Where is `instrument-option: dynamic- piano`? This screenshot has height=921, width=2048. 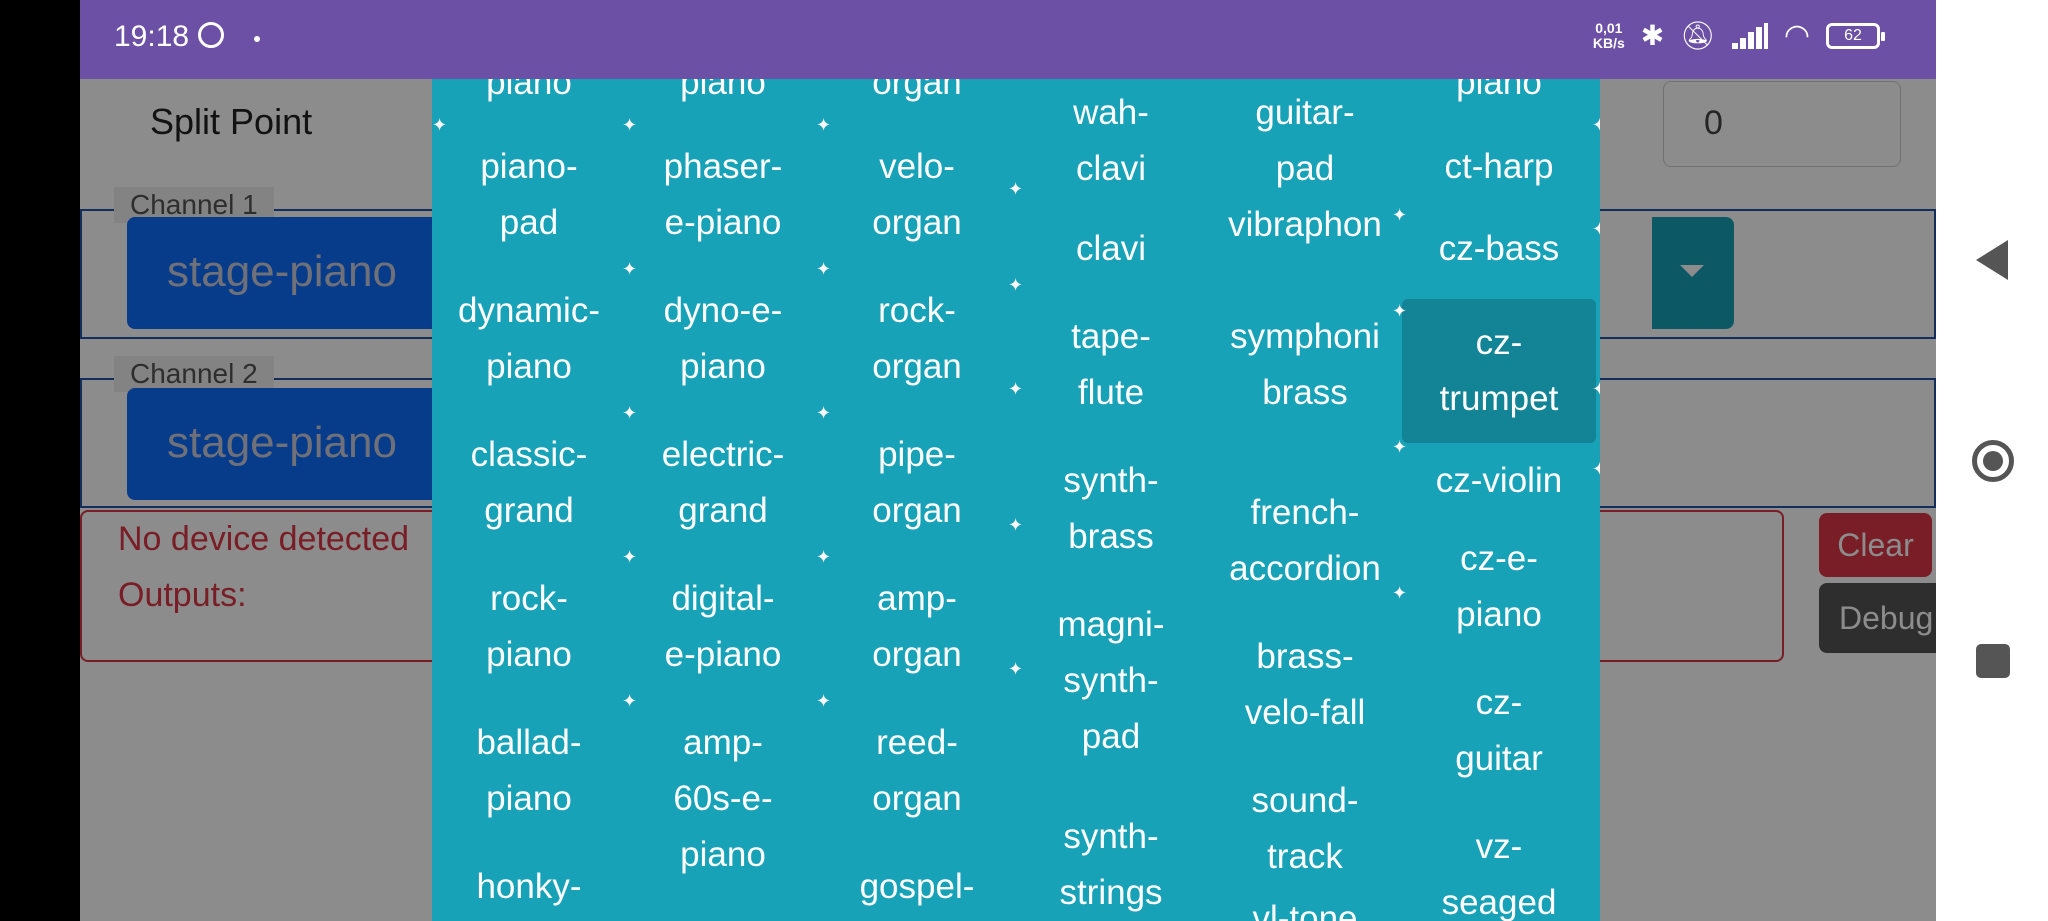
instrument-option: dynamic- piano is located at coordinates (529, 339).